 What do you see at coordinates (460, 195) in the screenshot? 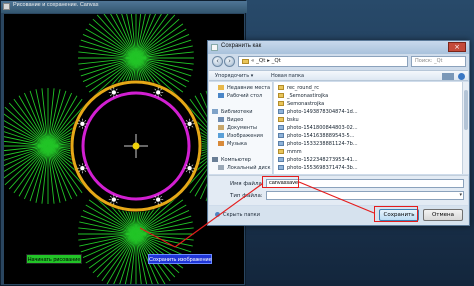
I see `chevron-down-icon: ▾` at bounding box center [460, 195].